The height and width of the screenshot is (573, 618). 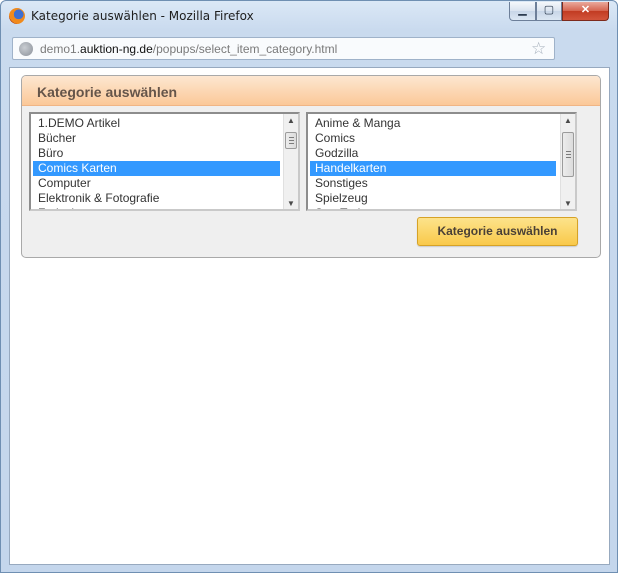 I want to click on select-category-button: Kategorie auswählen, so click(x=497, y=231).